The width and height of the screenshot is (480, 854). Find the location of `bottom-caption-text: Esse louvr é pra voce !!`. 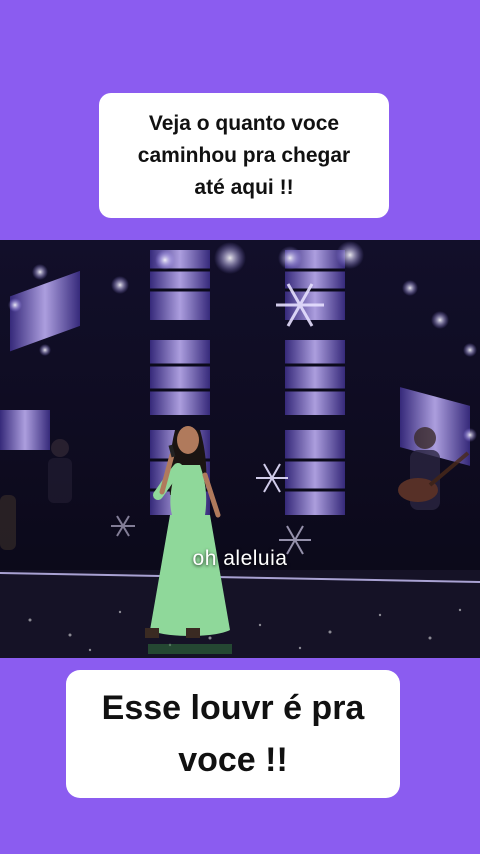

bottom-caption-text: Esse louvr é pra voce !! is located at coordinates (233, 734).